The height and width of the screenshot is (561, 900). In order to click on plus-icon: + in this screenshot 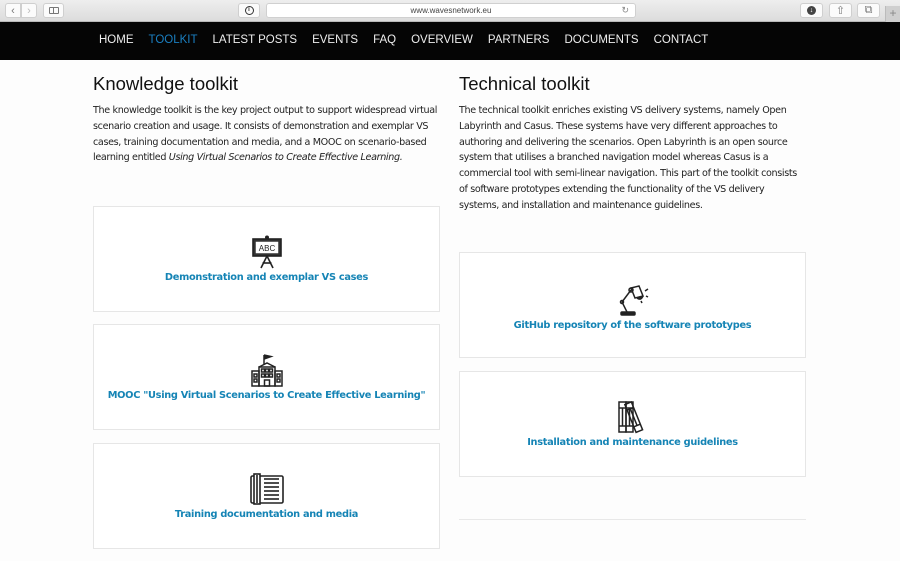, I will do `click(893, 13)`.